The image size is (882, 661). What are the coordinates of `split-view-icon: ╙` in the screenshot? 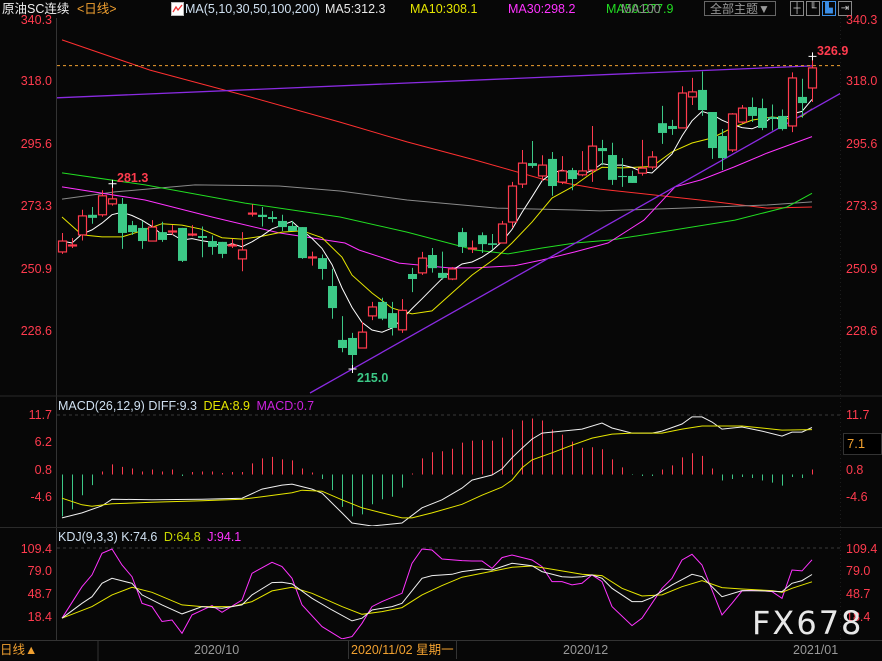 It's located at (813, 8).